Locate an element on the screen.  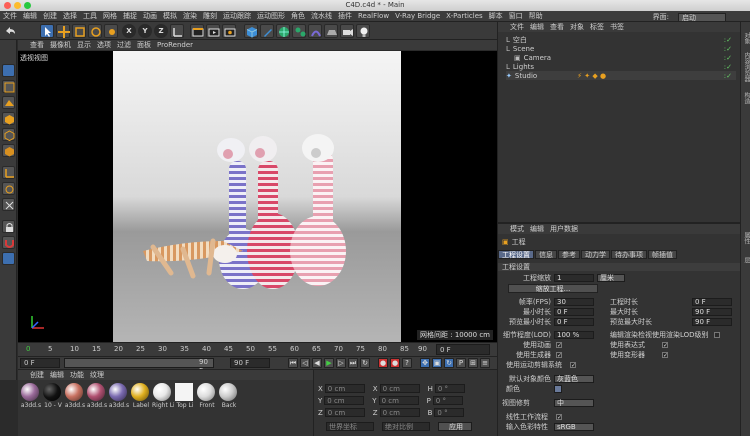
lock-icon is located at coordinates (8, 226).